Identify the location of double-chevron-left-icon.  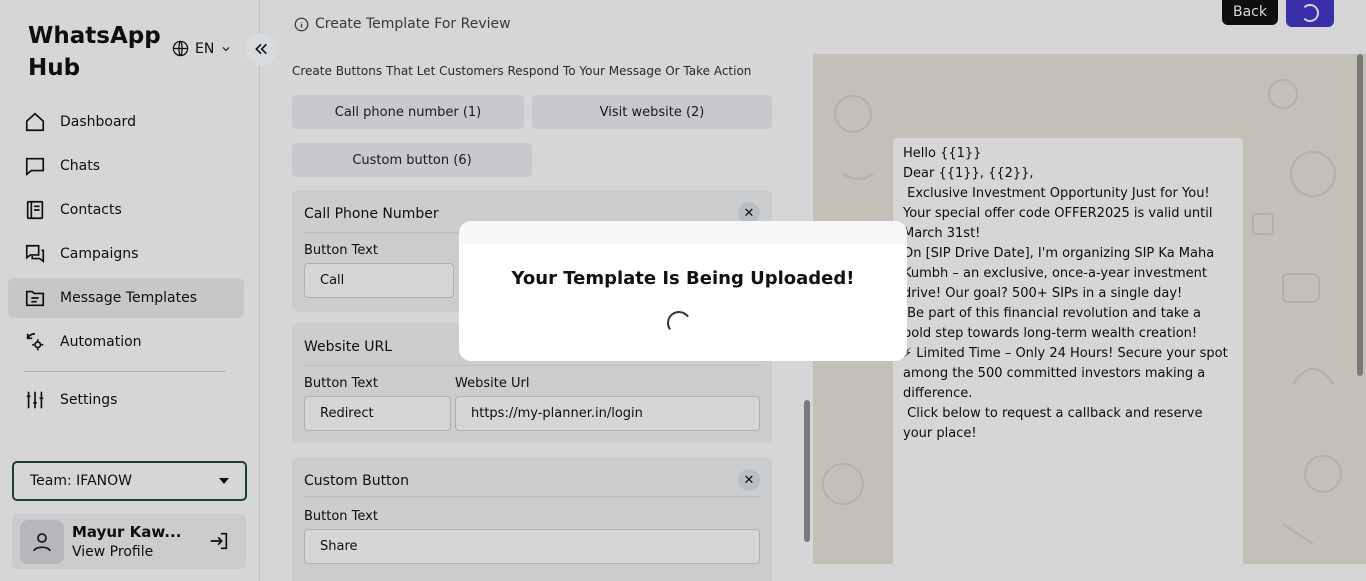
(261, 49).